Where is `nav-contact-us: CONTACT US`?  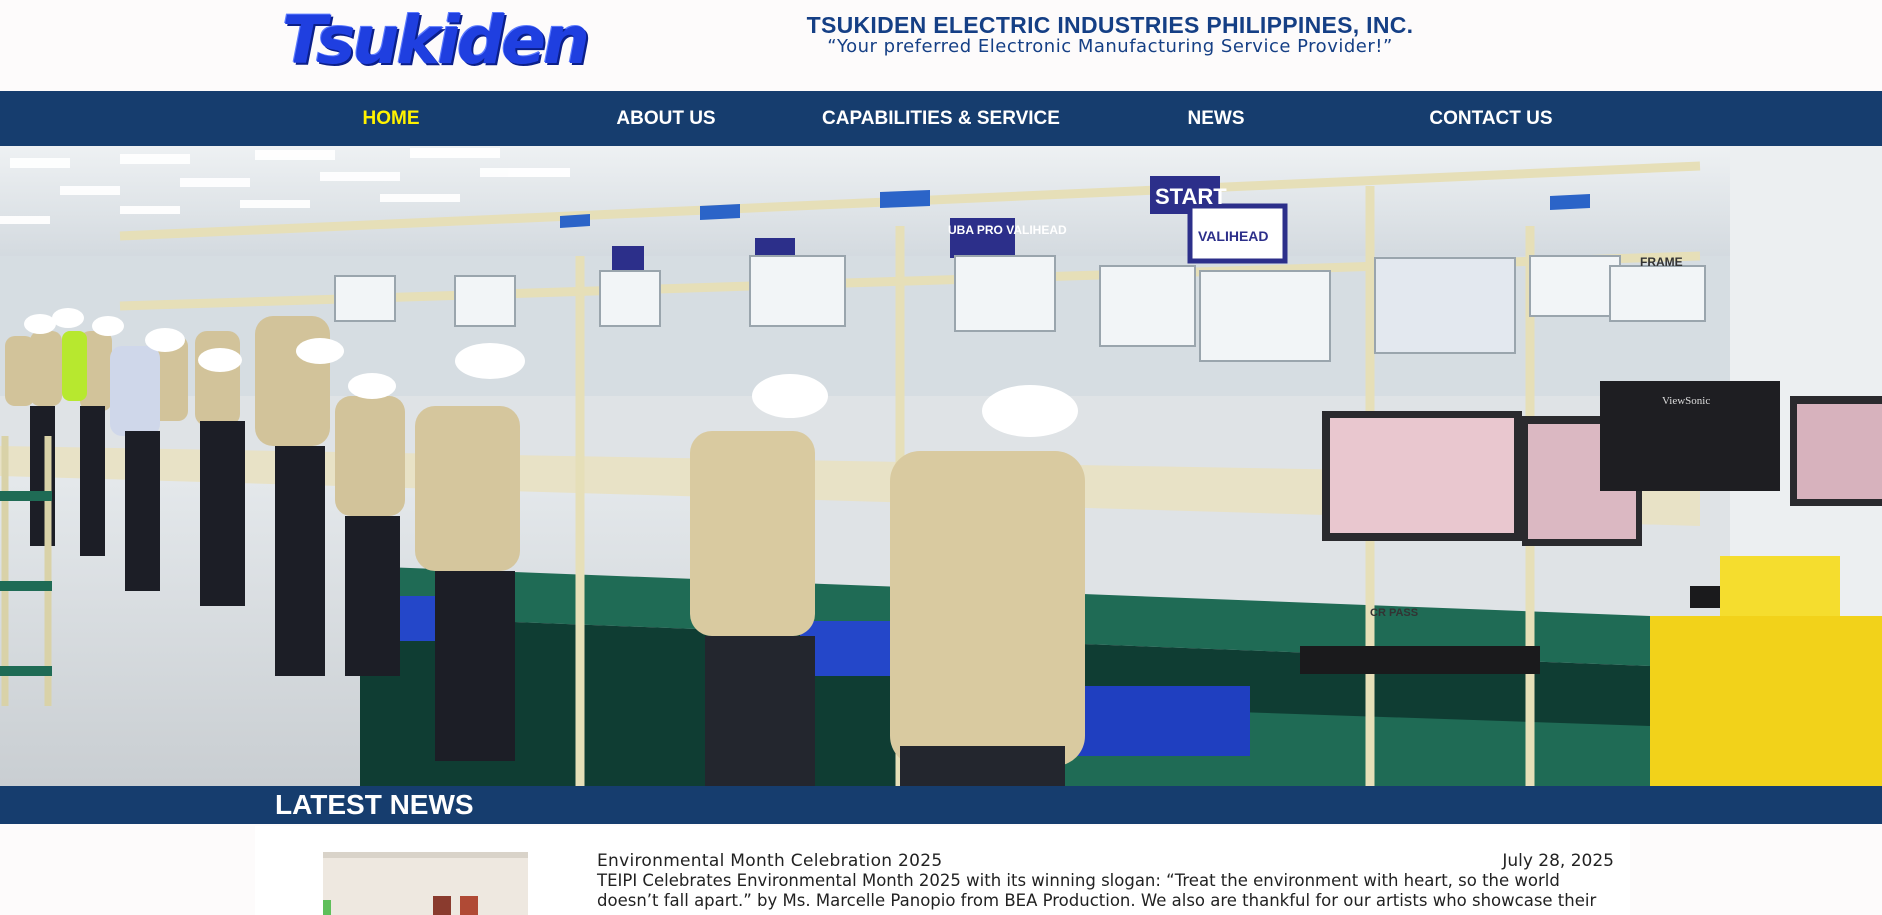 nav-contact-us: CONTACT US is located at coordinates (1491, 118).